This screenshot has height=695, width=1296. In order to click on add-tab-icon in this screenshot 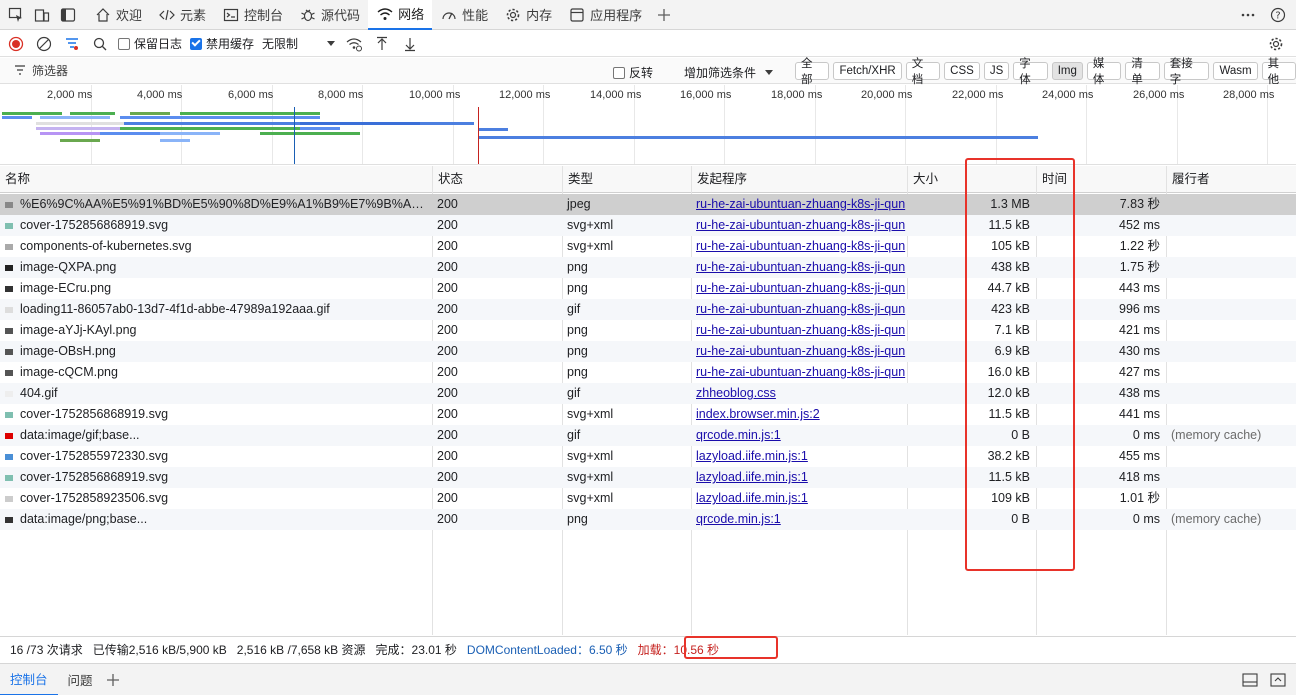, I will do `click(664, 15)`.